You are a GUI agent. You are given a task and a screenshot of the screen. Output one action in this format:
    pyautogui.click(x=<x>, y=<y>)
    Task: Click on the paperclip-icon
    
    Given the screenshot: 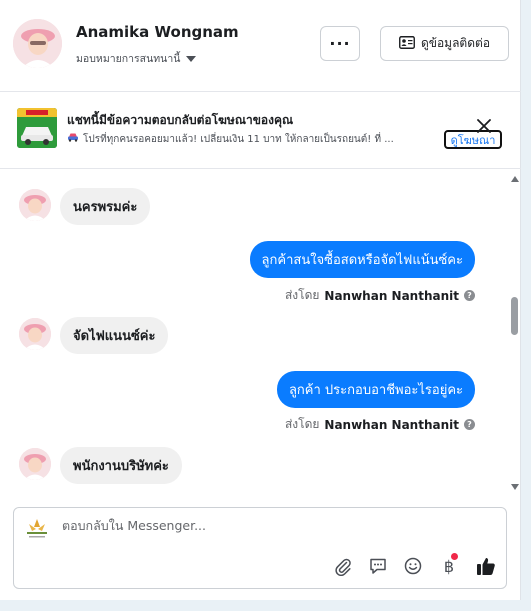 What is the action you would take?
    pyautogui.click(x=343, y=566)
    